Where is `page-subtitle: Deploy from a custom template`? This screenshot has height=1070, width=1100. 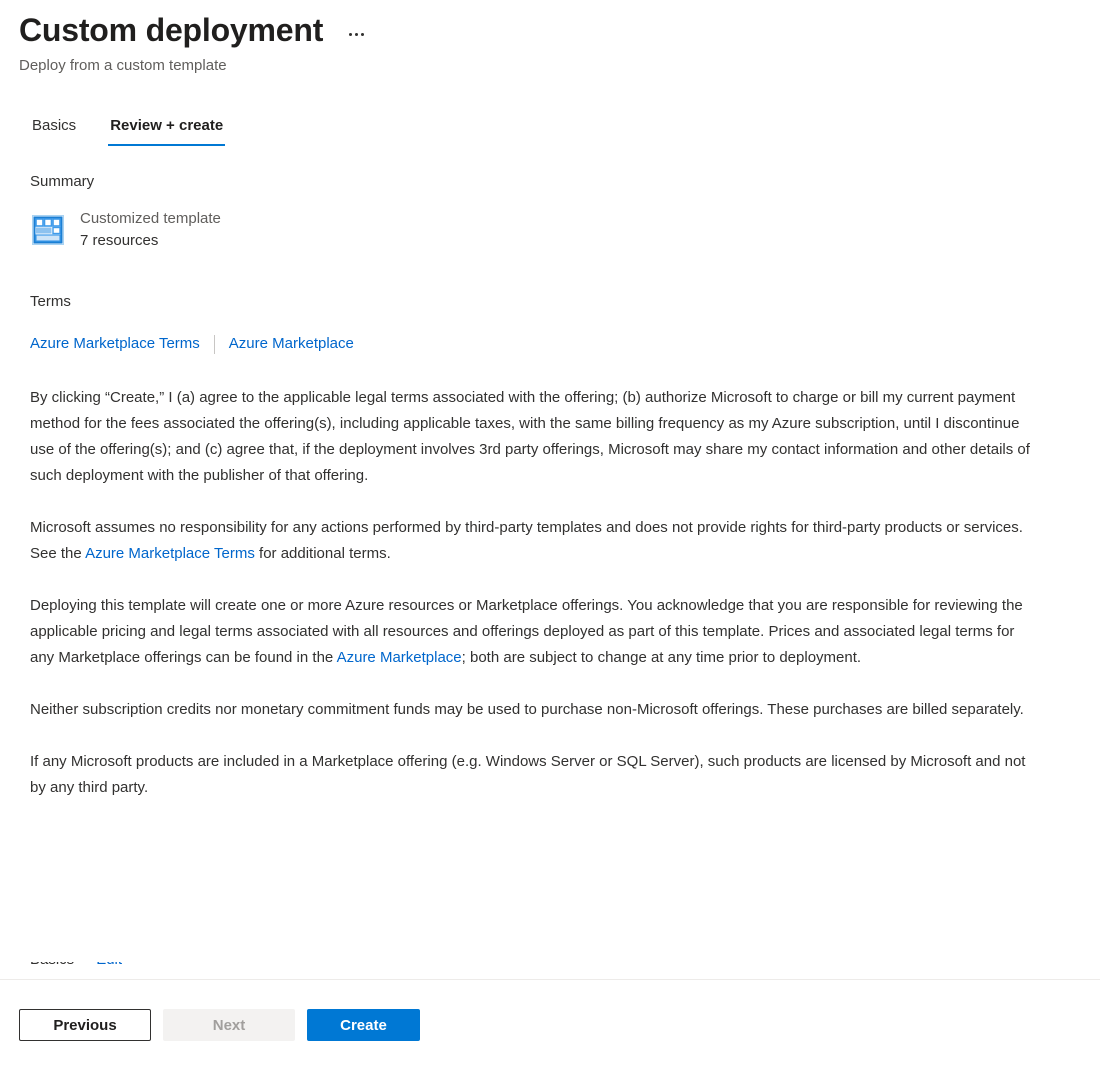 page-subtitle: Deploy from a custom template is located at coordinates (123, 65).